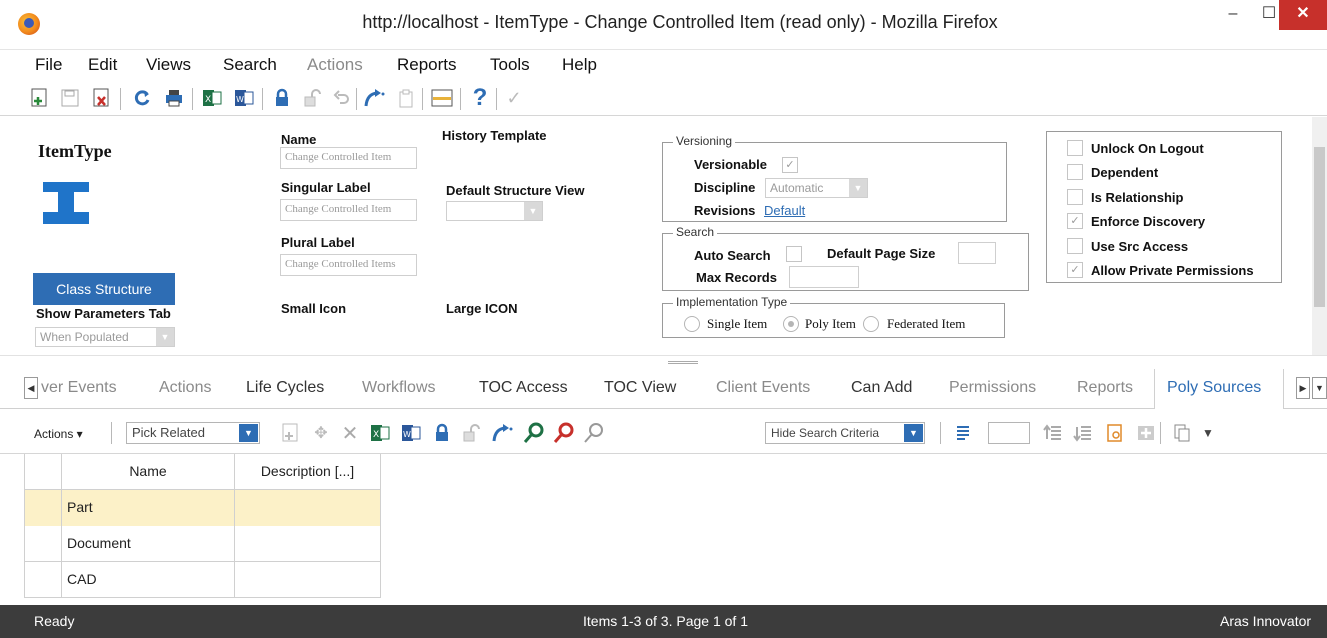  Describe the element at coordinates (1146, 433) in the screenshot. I see `add-column-icon` at that location.